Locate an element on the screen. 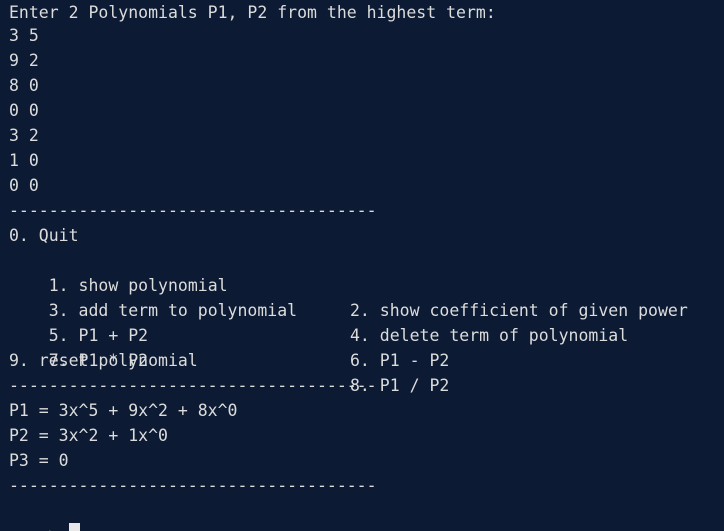  input-line-2: 9 2 is located at coordinates (24, 60).